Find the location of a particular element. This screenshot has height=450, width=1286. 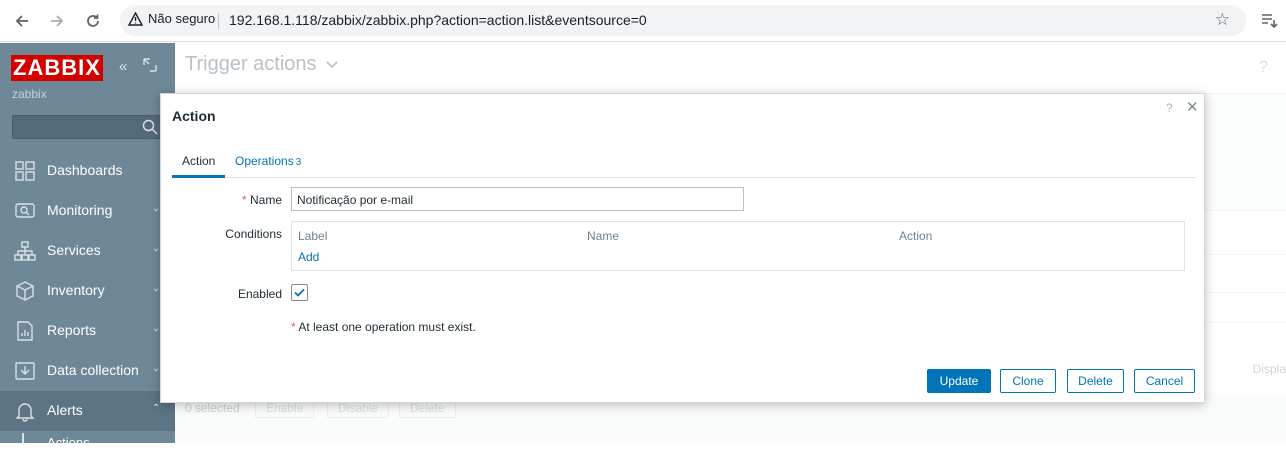

sidebar-item-monitoring: Monitoring ⌄ is located at coordinates (87, 211).